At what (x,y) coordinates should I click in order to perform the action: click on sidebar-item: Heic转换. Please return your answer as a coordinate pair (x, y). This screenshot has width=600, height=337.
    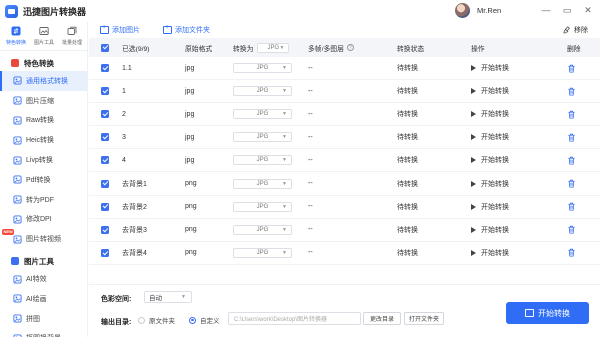
    Looking at the image, I should click on (43, 140).